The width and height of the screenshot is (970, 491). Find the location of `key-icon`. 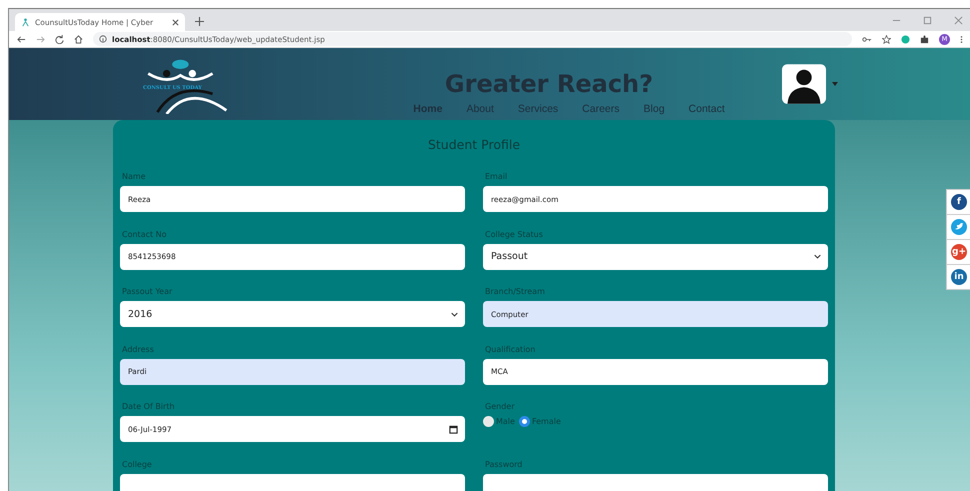

key-icon is located at coordinates (867, 39).